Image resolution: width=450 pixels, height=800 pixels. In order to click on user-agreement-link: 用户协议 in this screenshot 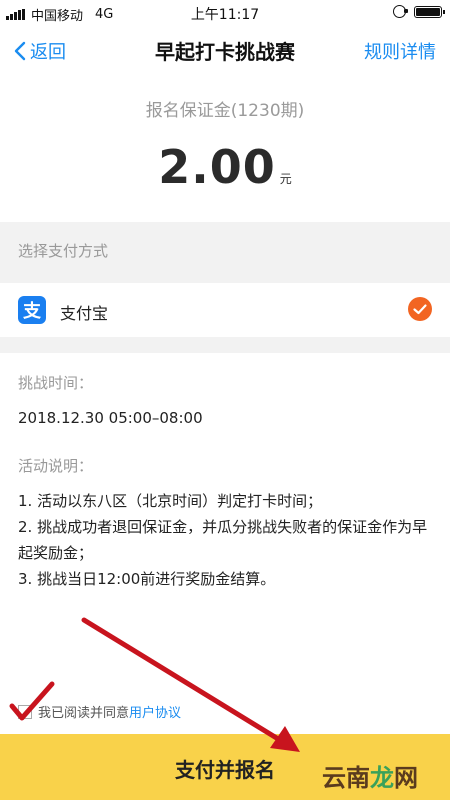, I will do `click(155, 711)`.